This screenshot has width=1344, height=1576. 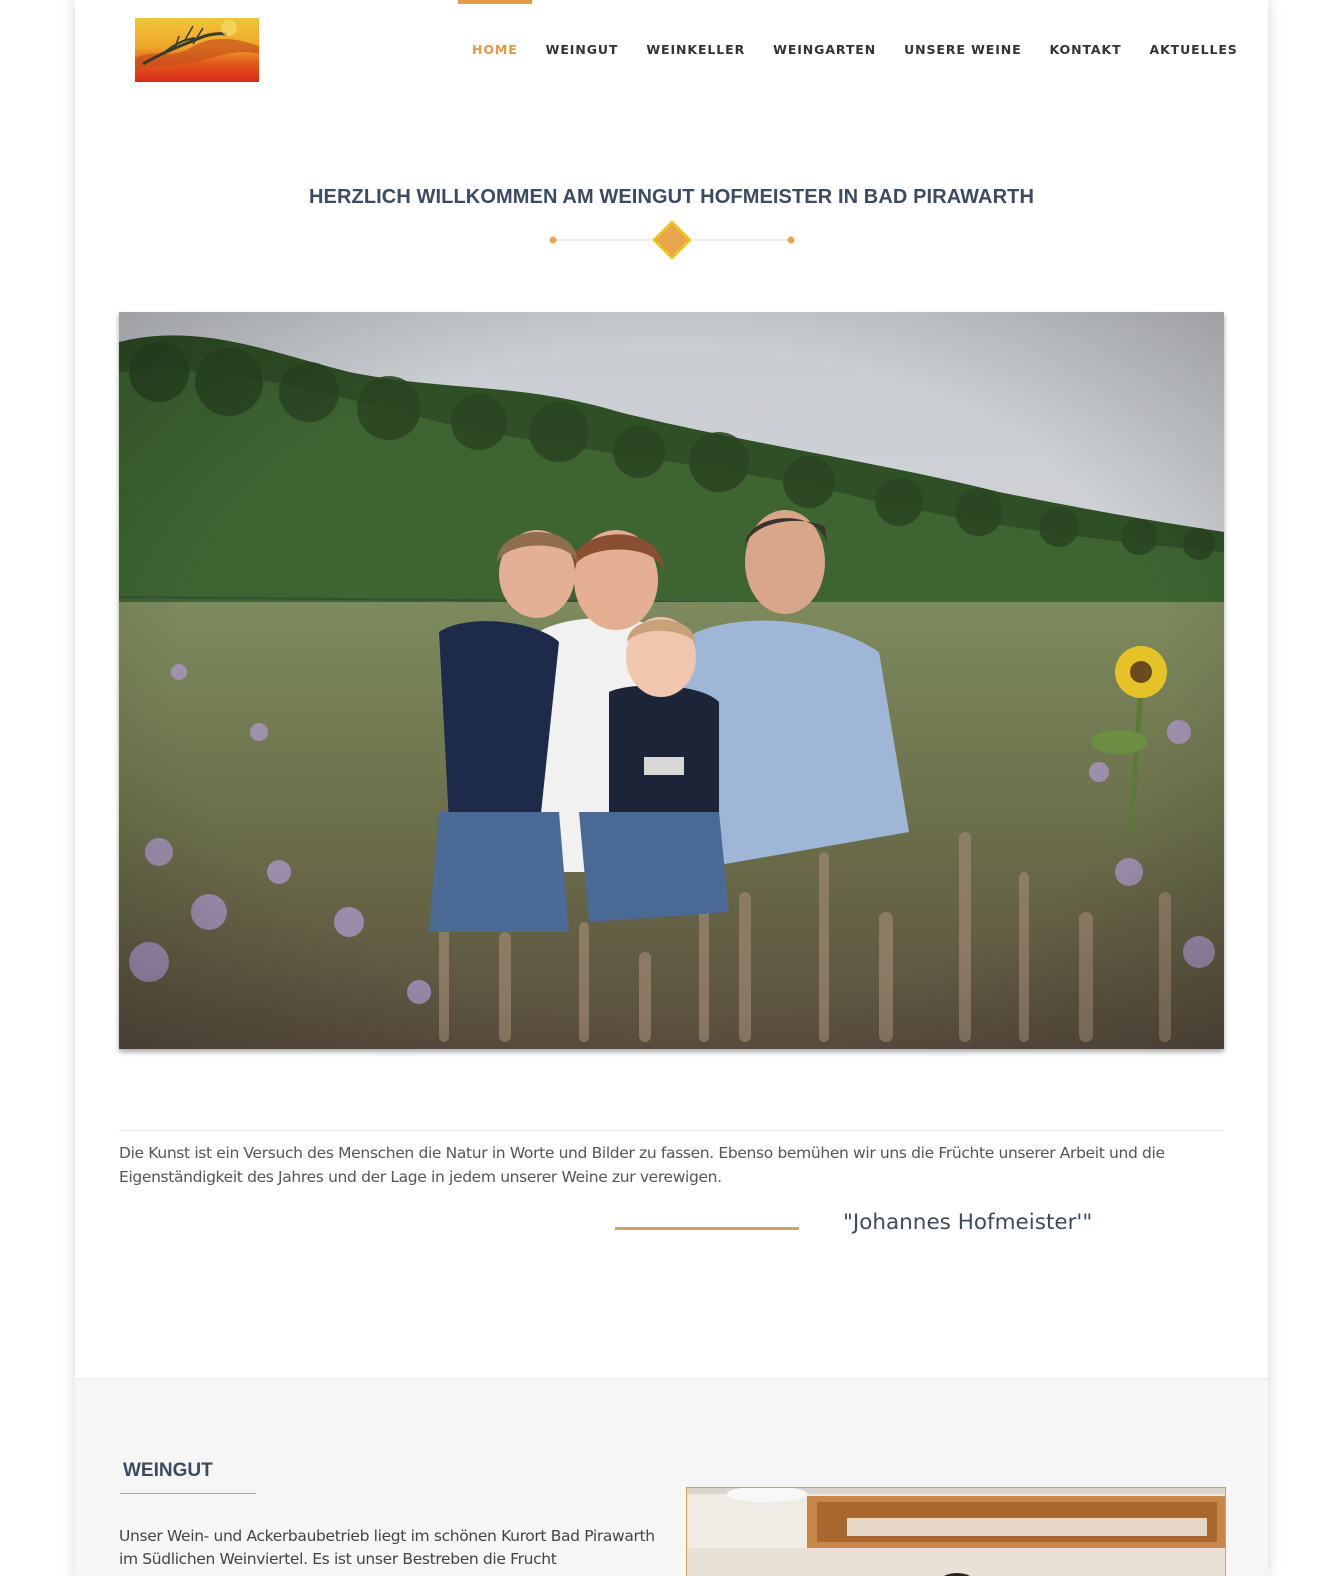 I want to click on nav-item-home: HOME, so click(x=495, y=50).